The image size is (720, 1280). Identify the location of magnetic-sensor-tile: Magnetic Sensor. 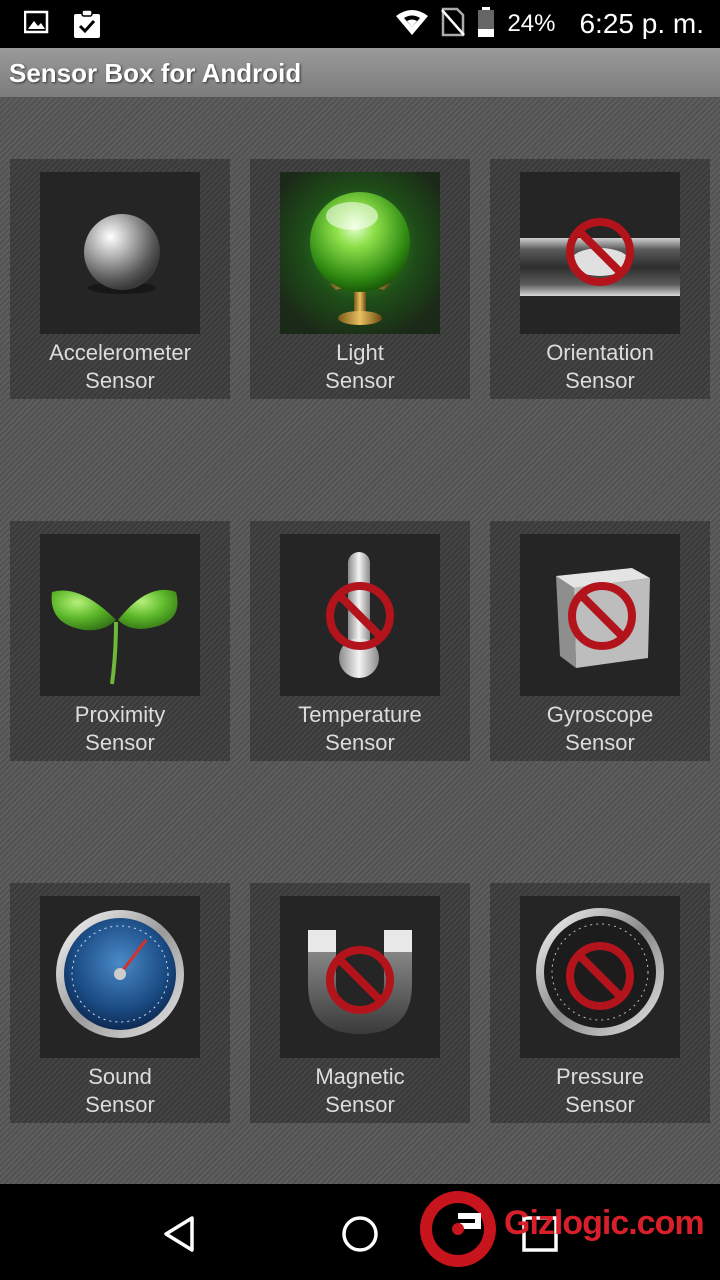
(360, 1003).